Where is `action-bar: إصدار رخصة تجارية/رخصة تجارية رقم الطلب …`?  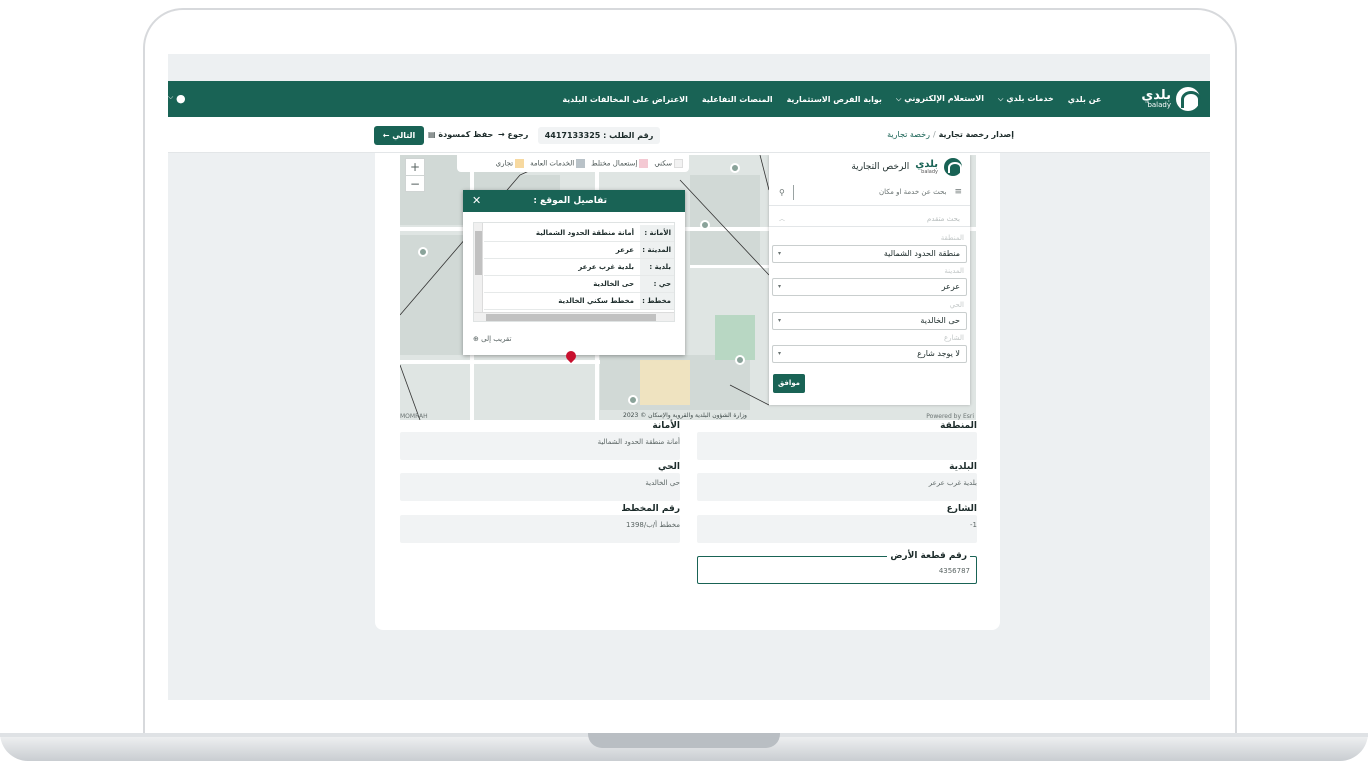
action-bar: إصدار رخصة تجارية/رخصة تجارية رقم الطلب … is located at coordinates (689, 135).